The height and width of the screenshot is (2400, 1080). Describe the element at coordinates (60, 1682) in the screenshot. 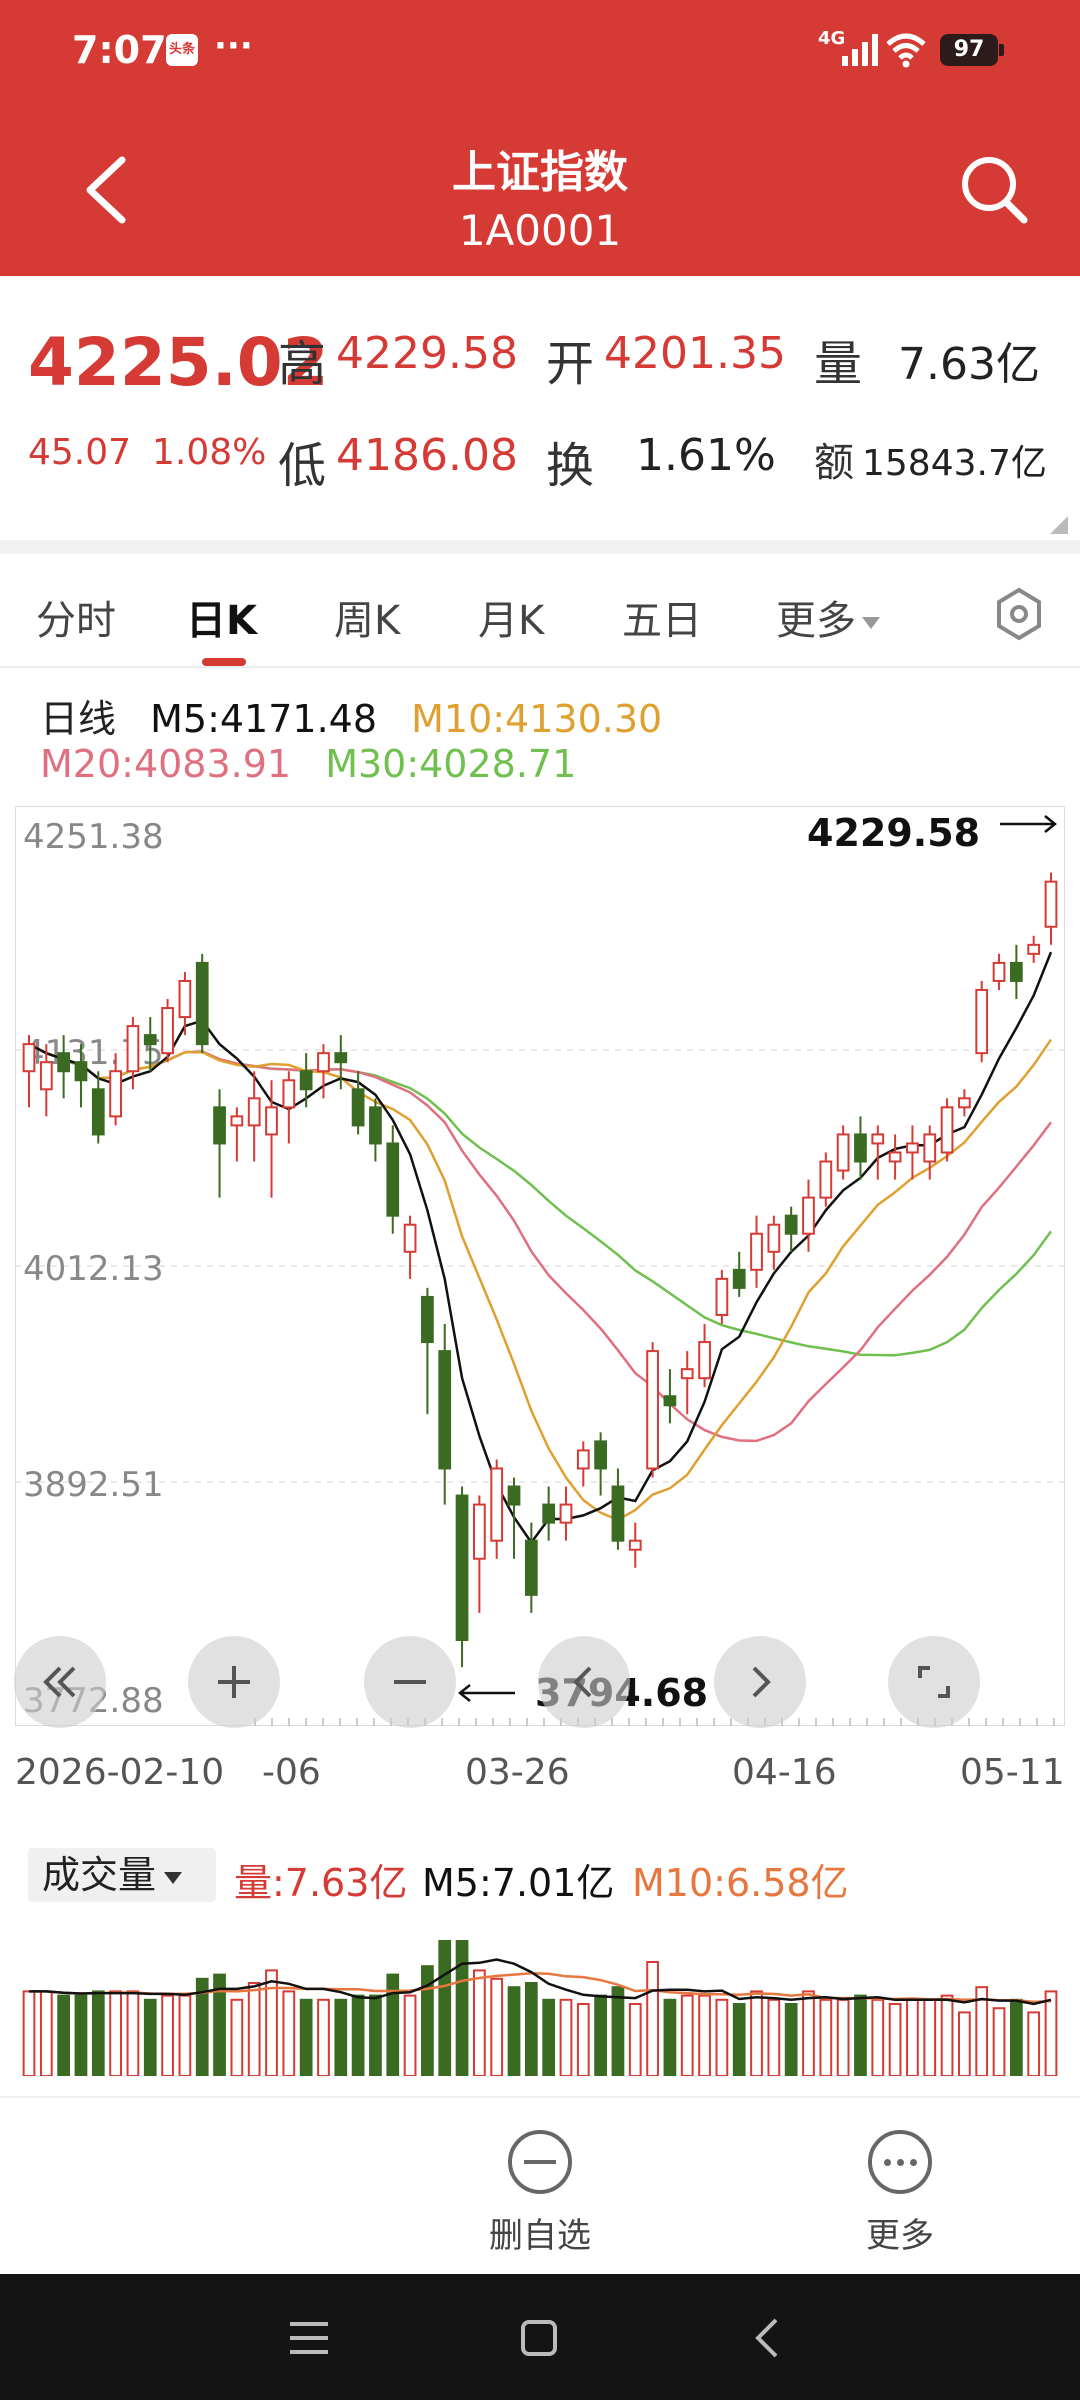

I see `fast-rewind-button` at that location.